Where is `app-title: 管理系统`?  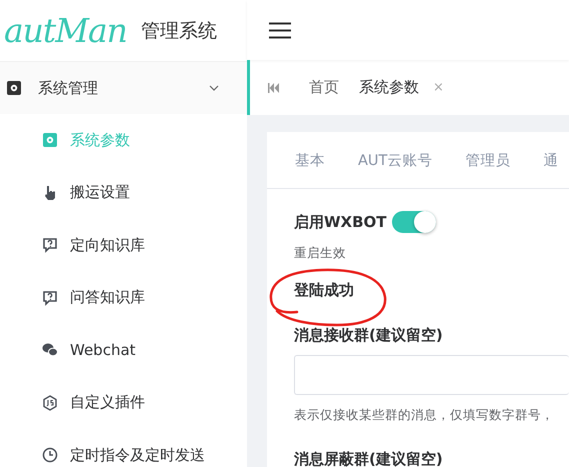 app-title: 管理系统 is located at coordinates (178, 31).